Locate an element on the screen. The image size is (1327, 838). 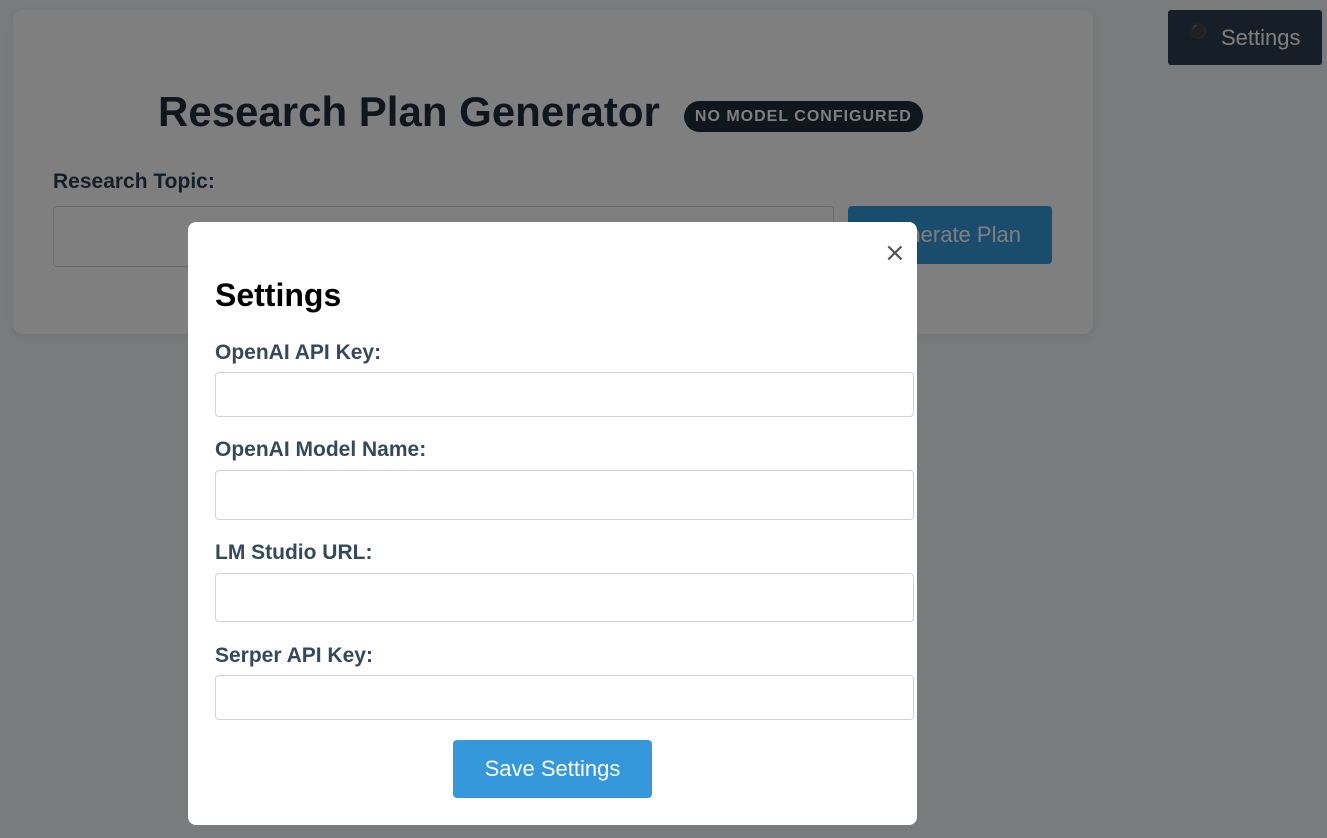
save-settings-button: Save Settings is located at coordinates (552, 769).